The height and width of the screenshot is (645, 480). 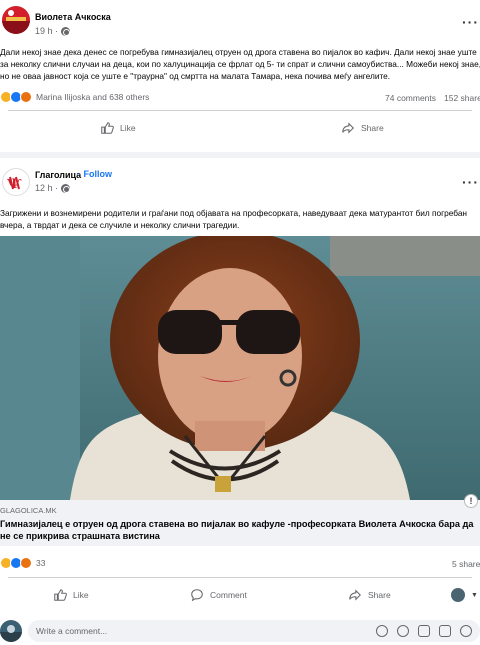 I want to click on reactions-summary: Marina Ilijoska and 638 others, so click(x=74, y=97).